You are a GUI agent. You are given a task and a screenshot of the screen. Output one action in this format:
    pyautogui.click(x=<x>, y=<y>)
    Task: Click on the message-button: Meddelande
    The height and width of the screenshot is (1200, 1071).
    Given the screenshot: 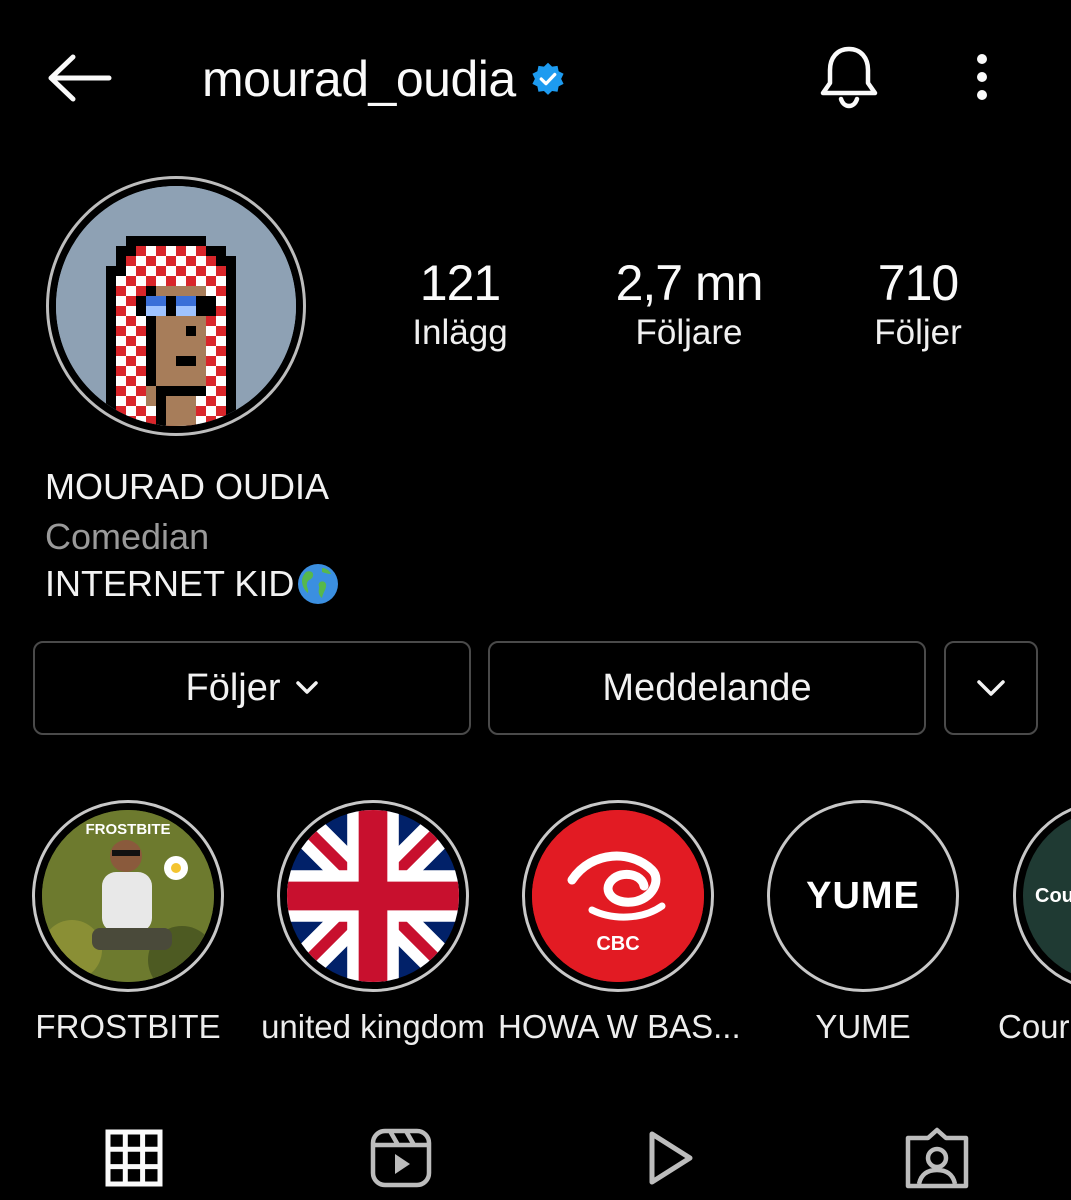 What is the action you would take?
    pyautogui.click(x=707, y=688)
    